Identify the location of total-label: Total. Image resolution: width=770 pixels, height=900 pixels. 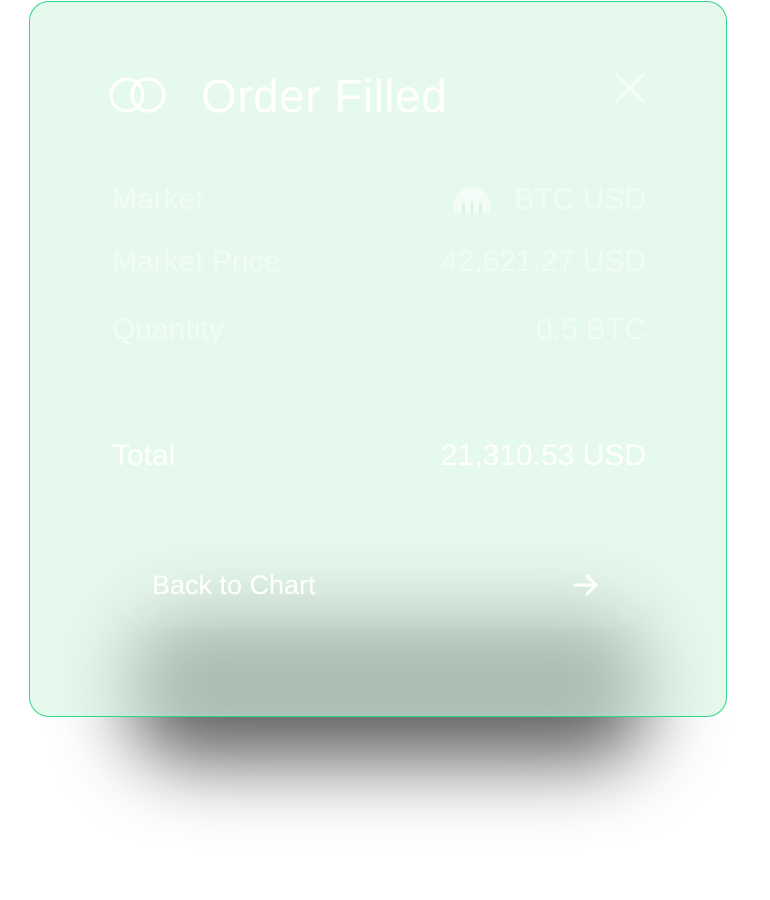
(144, 455).